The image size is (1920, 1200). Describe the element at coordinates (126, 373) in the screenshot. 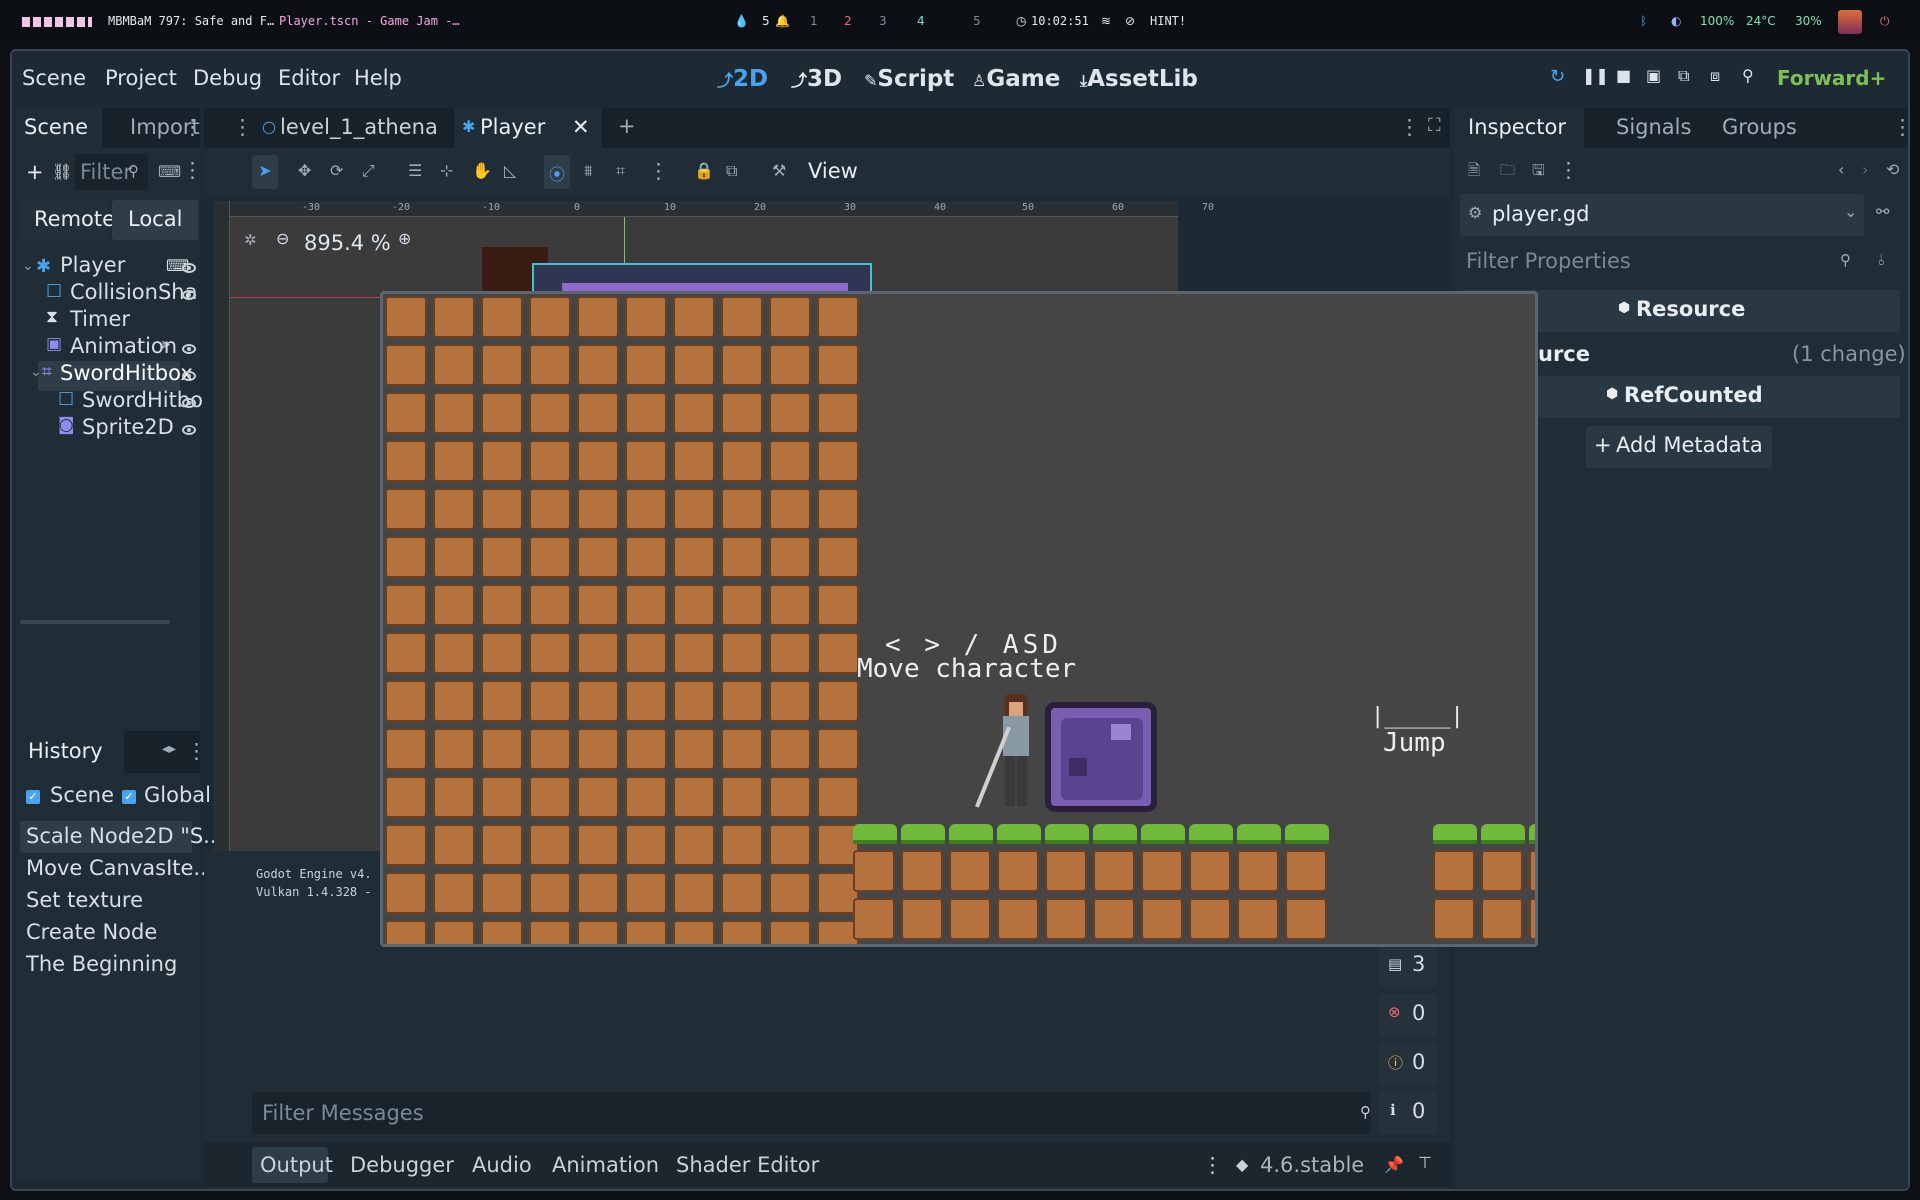

I see `tree-node-swordhitbox: SwordHitbox` at that location.